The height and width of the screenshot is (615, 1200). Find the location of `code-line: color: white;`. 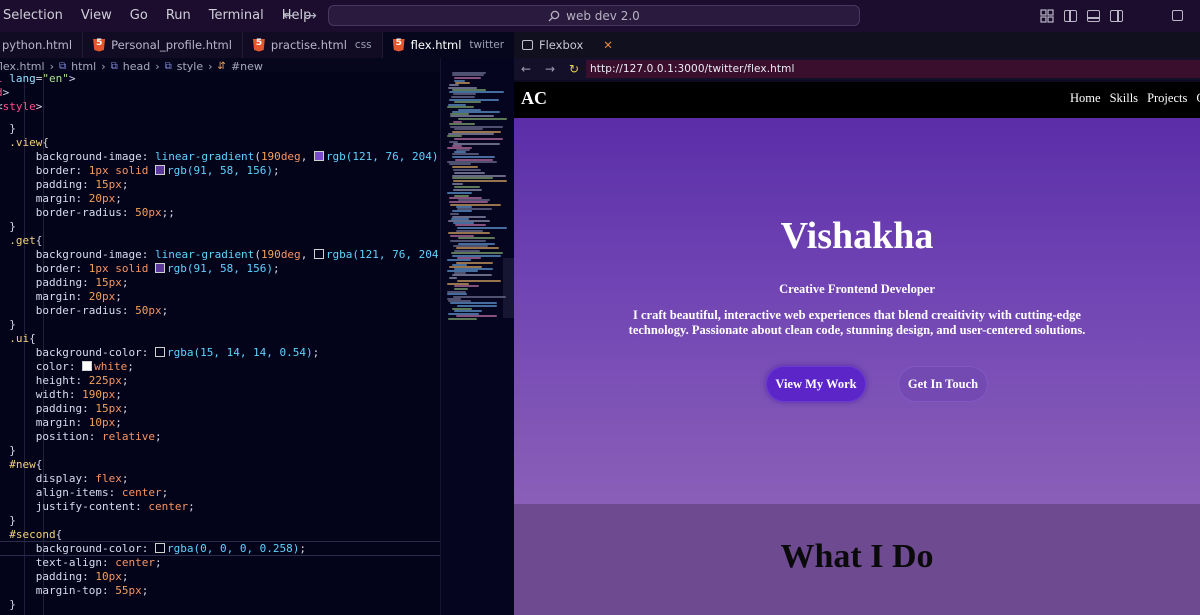

code-line: color: white; is located at coordinates (84, 366).